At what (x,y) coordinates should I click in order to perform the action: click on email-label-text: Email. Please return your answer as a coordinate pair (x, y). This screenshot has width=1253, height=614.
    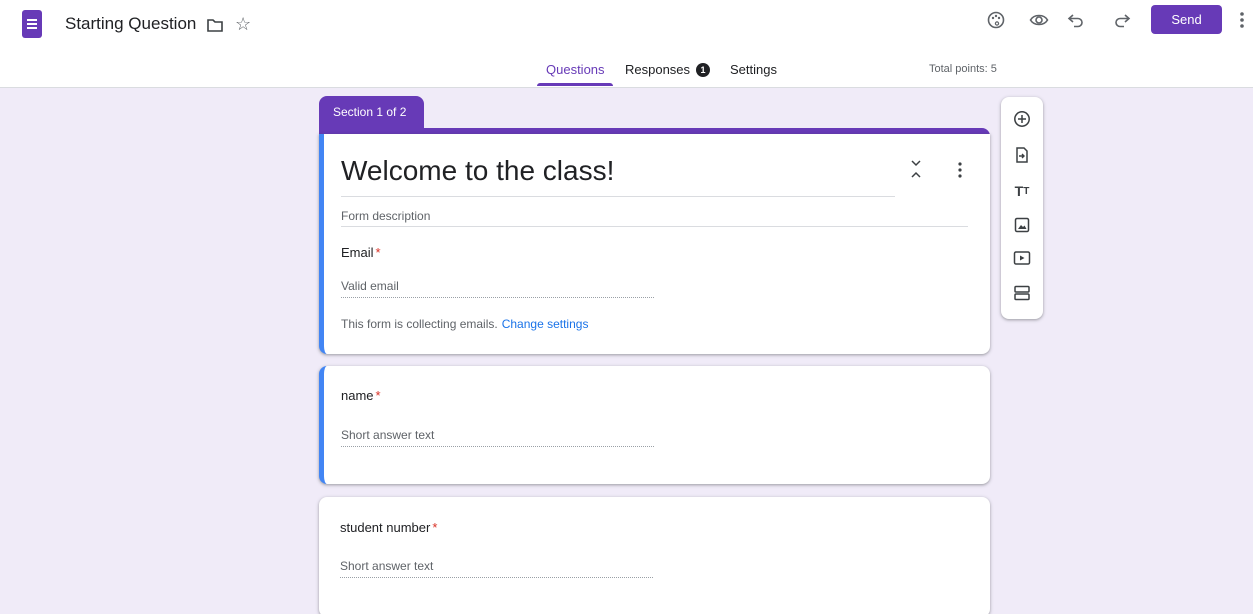
    Looking at the image, I should click on (357, 252).